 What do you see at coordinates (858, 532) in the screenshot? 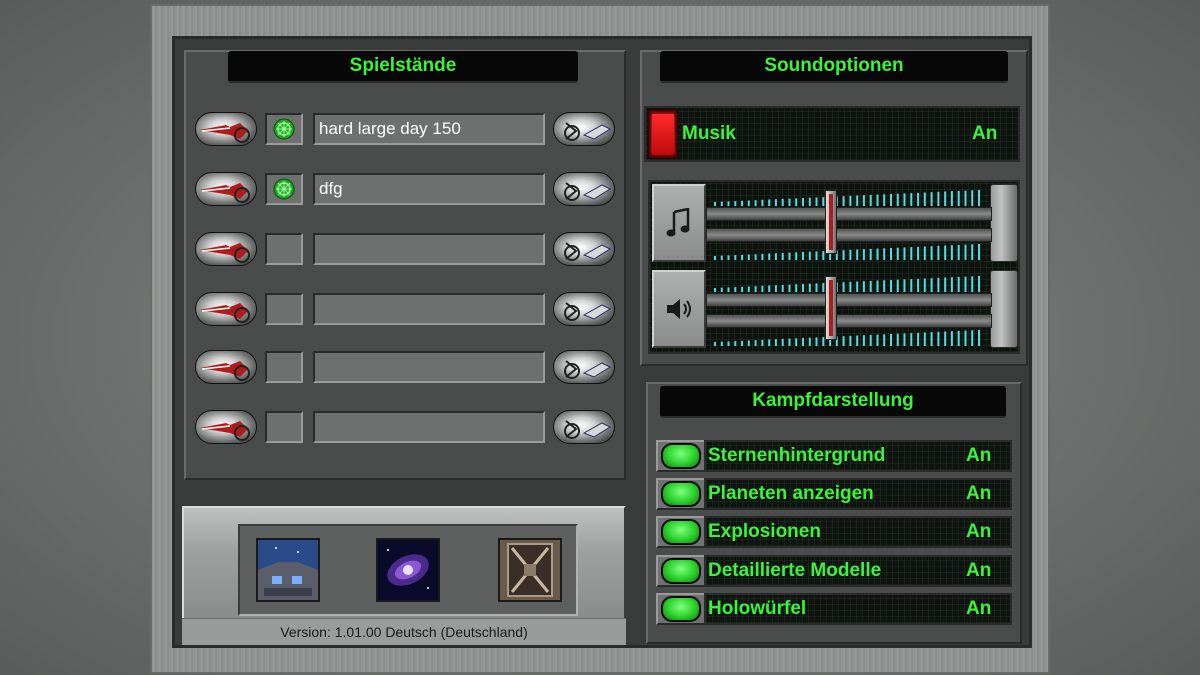
I see `combat-option-row: Explosionen An` at bounding box center [858, 532].